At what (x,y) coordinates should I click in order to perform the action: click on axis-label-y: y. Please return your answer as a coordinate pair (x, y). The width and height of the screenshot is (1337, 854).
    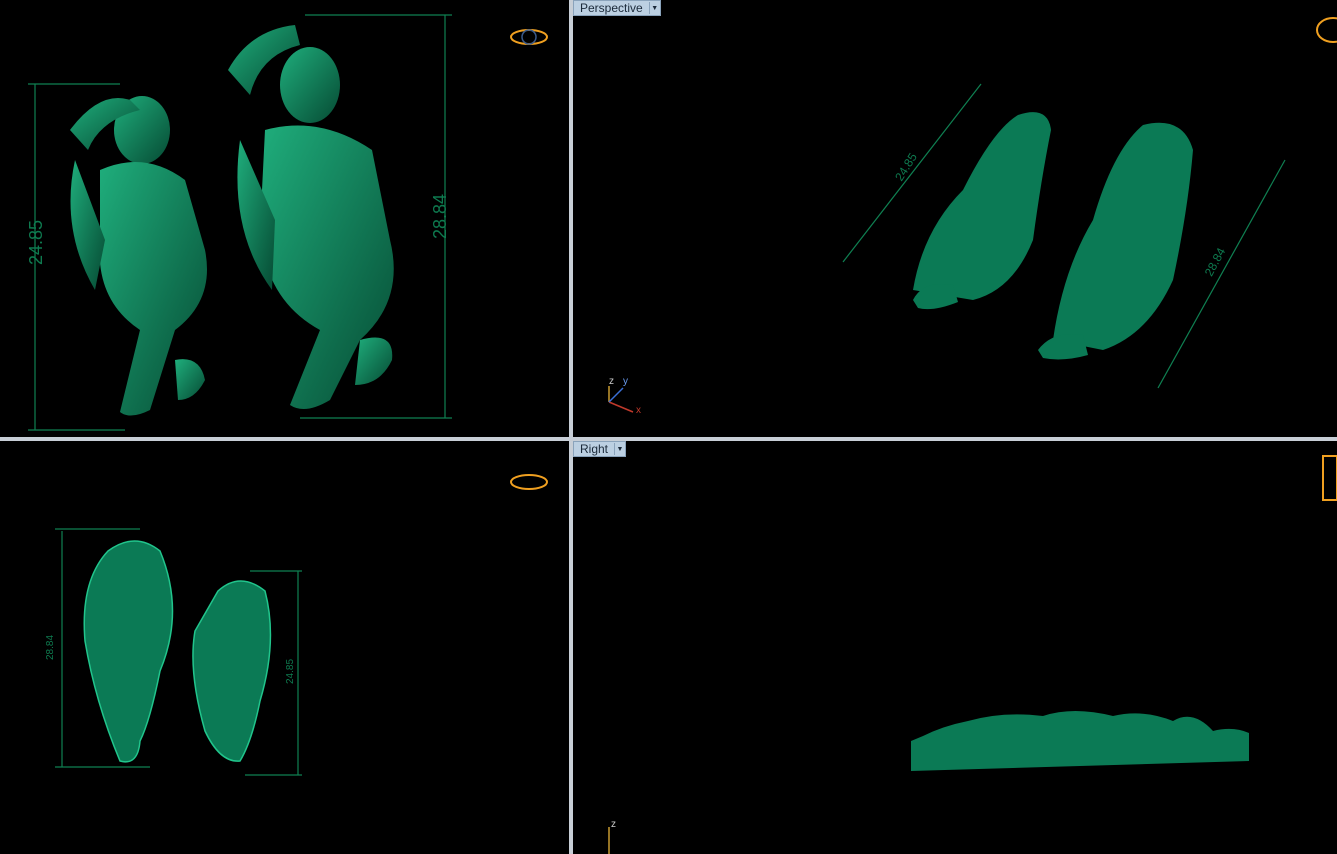
    Looking at the image, I should click on (625, 381).